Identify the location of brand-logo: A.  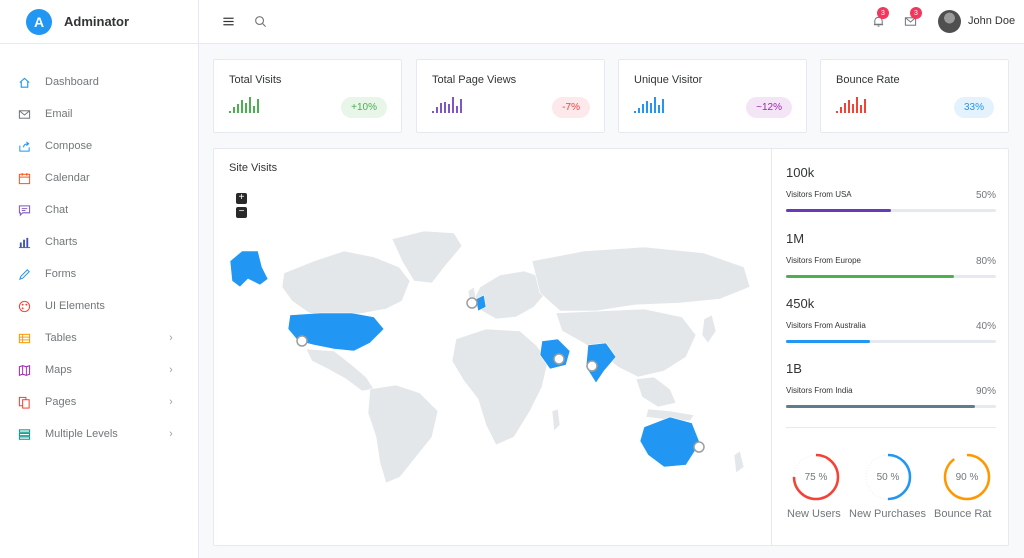
(39, 21).